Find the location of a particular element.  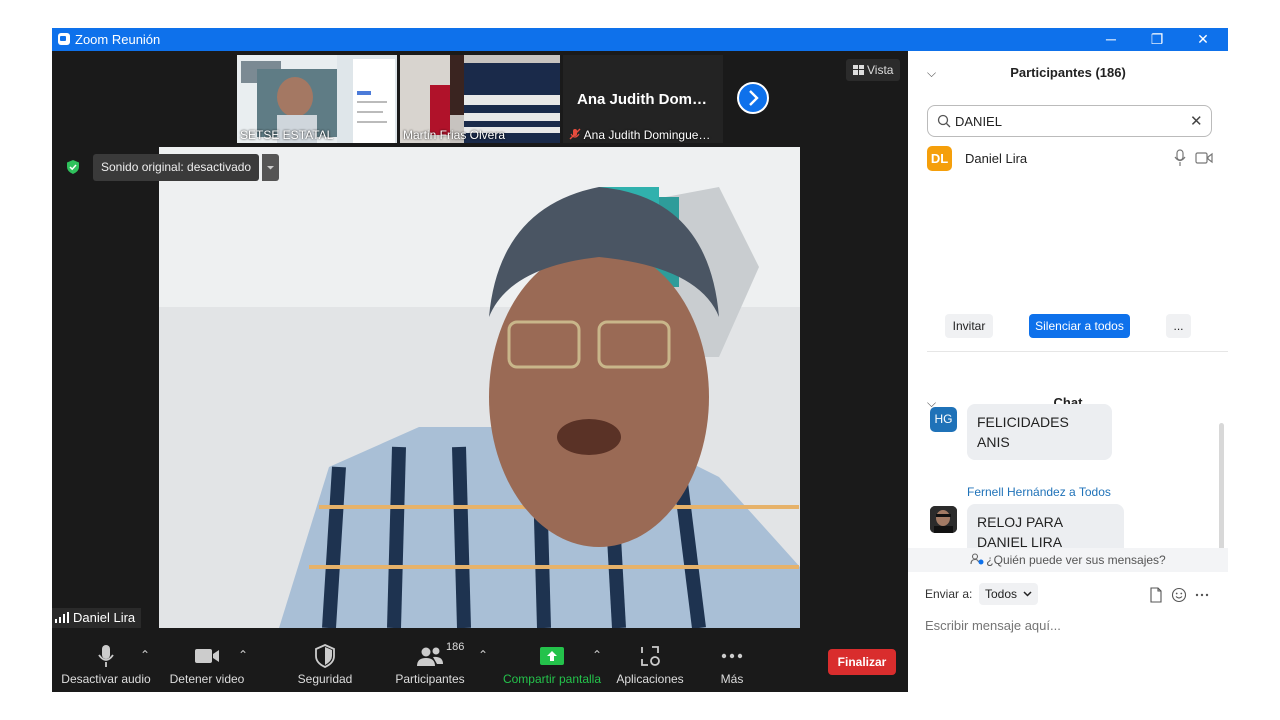

chat-message: FELICIDADES ANIS is located at coordinates (1039, 432).